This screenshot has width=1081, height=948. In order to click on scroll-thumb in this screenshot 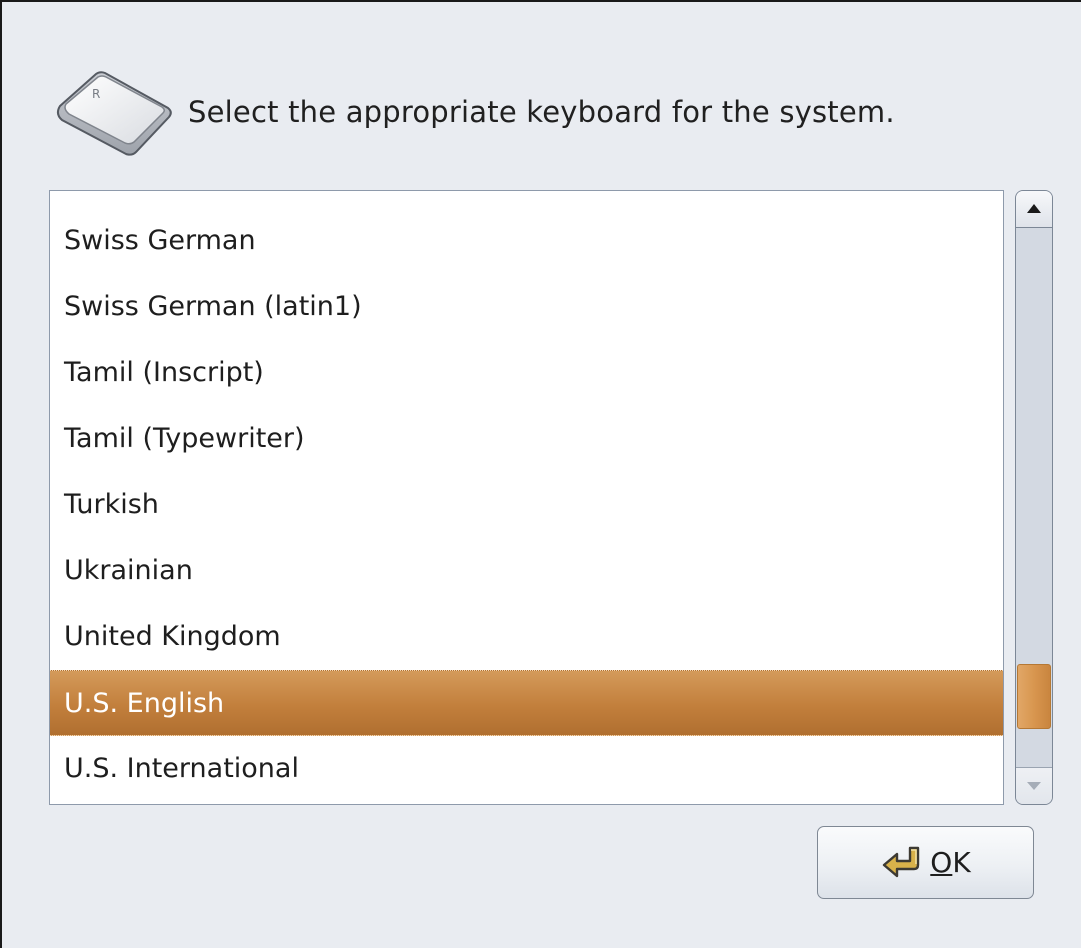, I will do `click(1034, 696)`.